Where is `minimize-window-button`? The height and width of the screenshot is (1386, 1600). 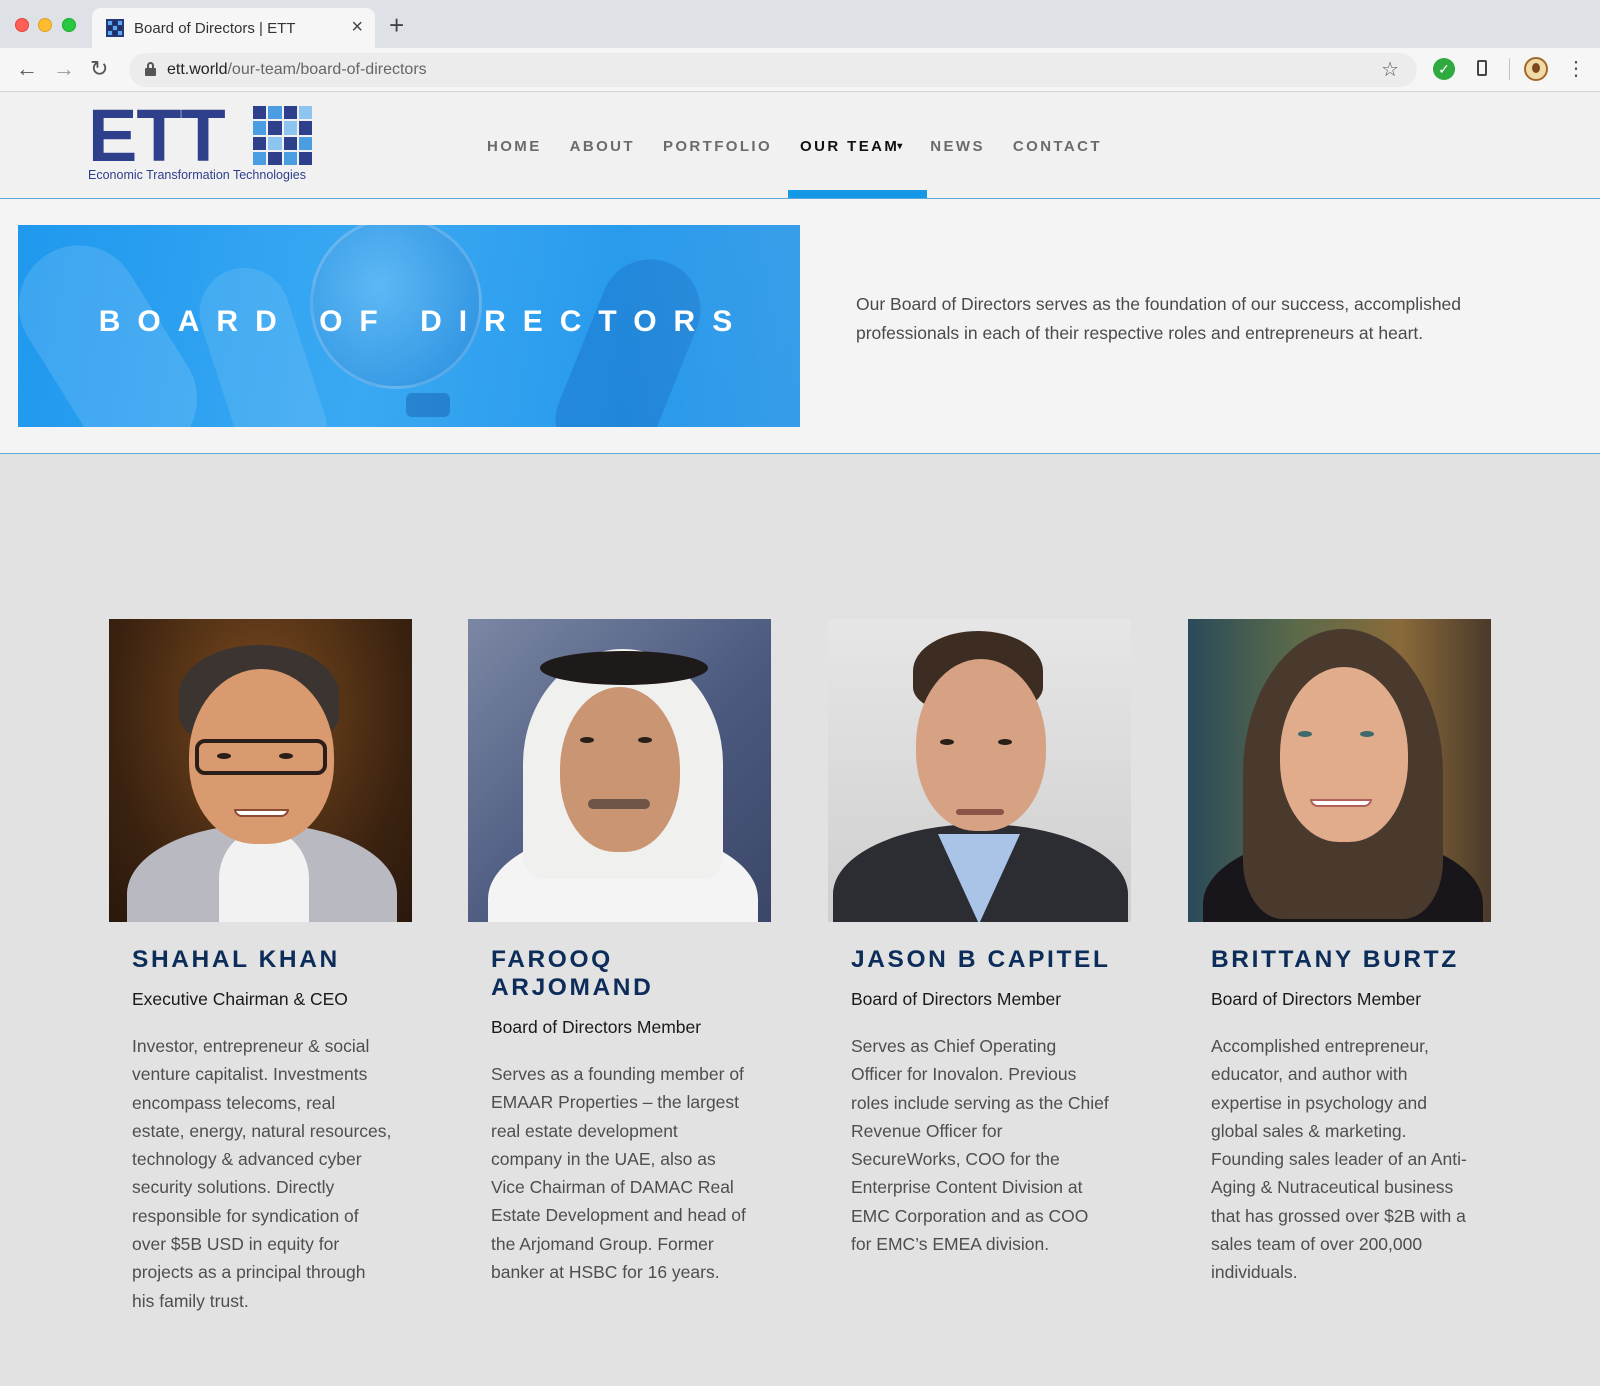 minimize-window-button is located at coordinates (45, 25).